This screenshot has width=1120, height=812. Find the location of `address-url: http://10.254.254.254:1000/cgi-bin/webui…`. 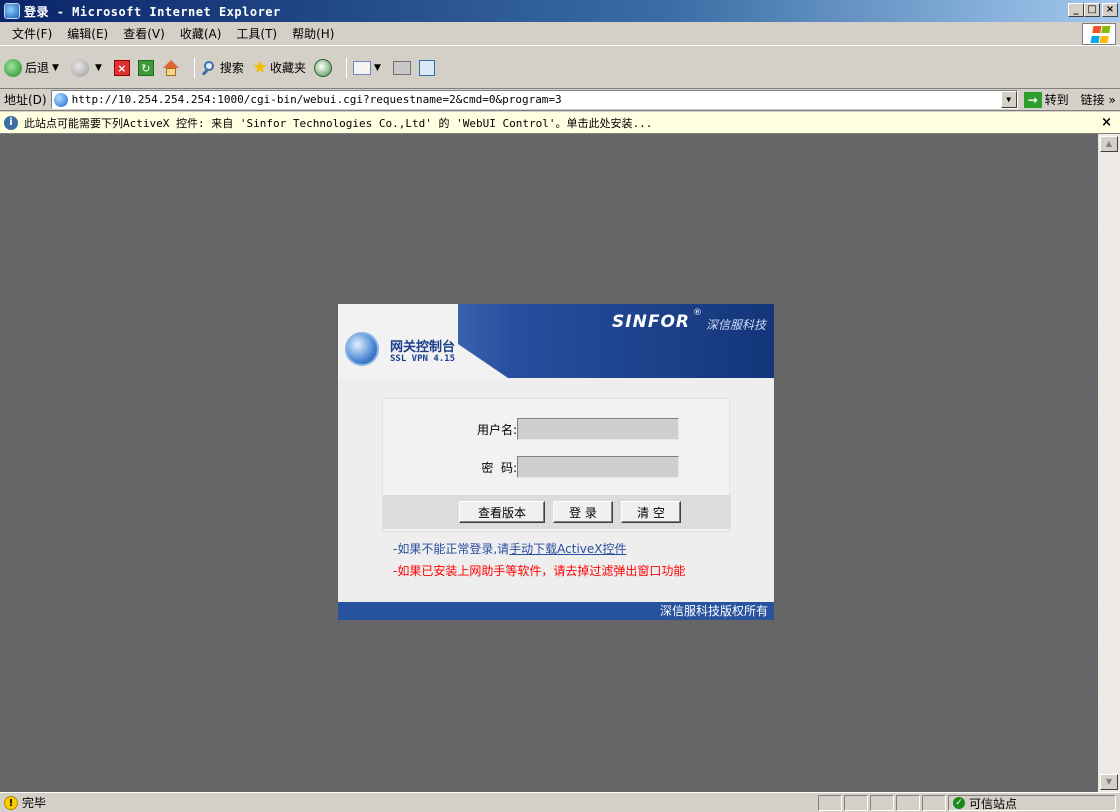

address-url: http://10.254.254.254:1000/cgi-bin/webui… is located at coordinates (317, 99).